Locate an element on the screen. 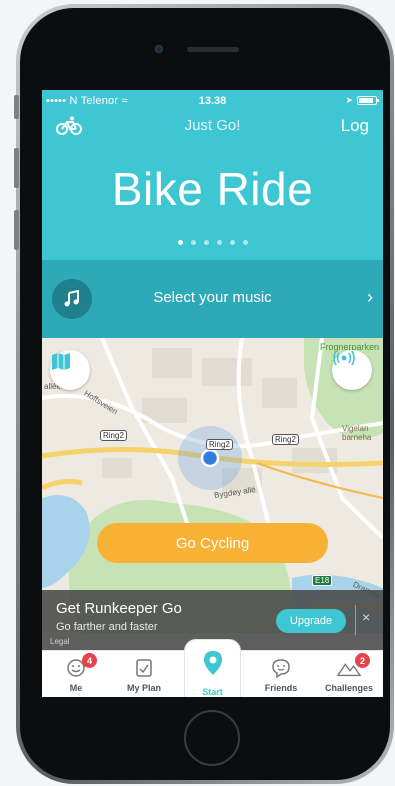 The height and width of the screenshot is (786, 395). activity-type-button is located at coordinates (70, 126).